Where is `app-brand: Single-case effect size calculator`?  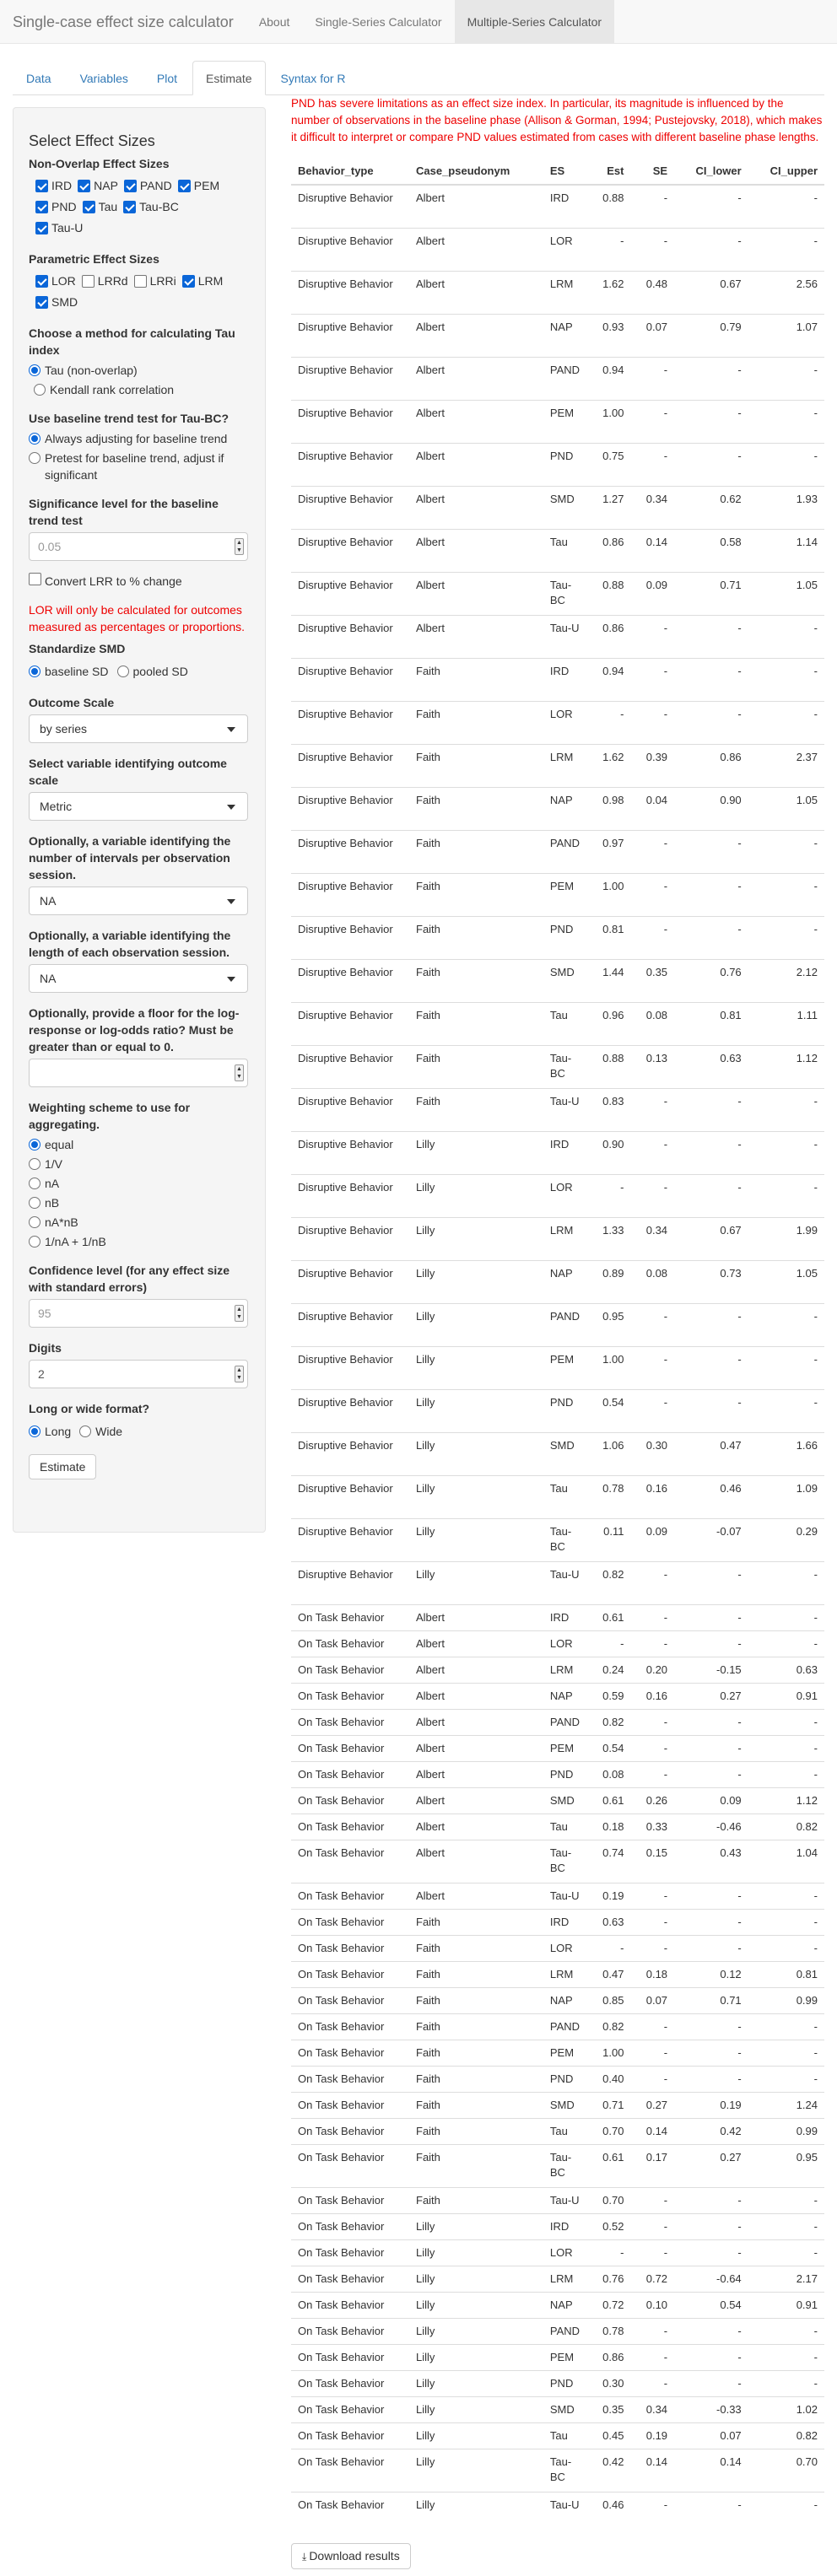 app-brand: Single-case effect size calculator is located at coordinates (123, 21).